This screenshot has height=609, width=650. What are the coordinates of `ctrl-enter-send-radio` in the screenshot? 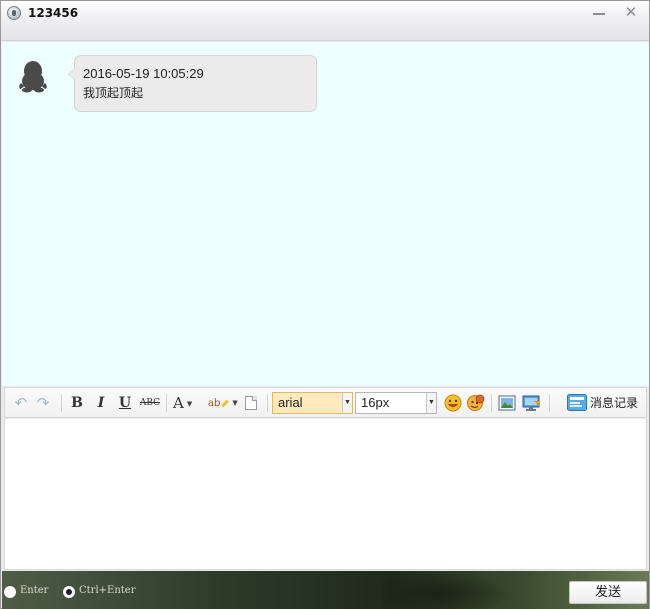 It's located at (69, 592).